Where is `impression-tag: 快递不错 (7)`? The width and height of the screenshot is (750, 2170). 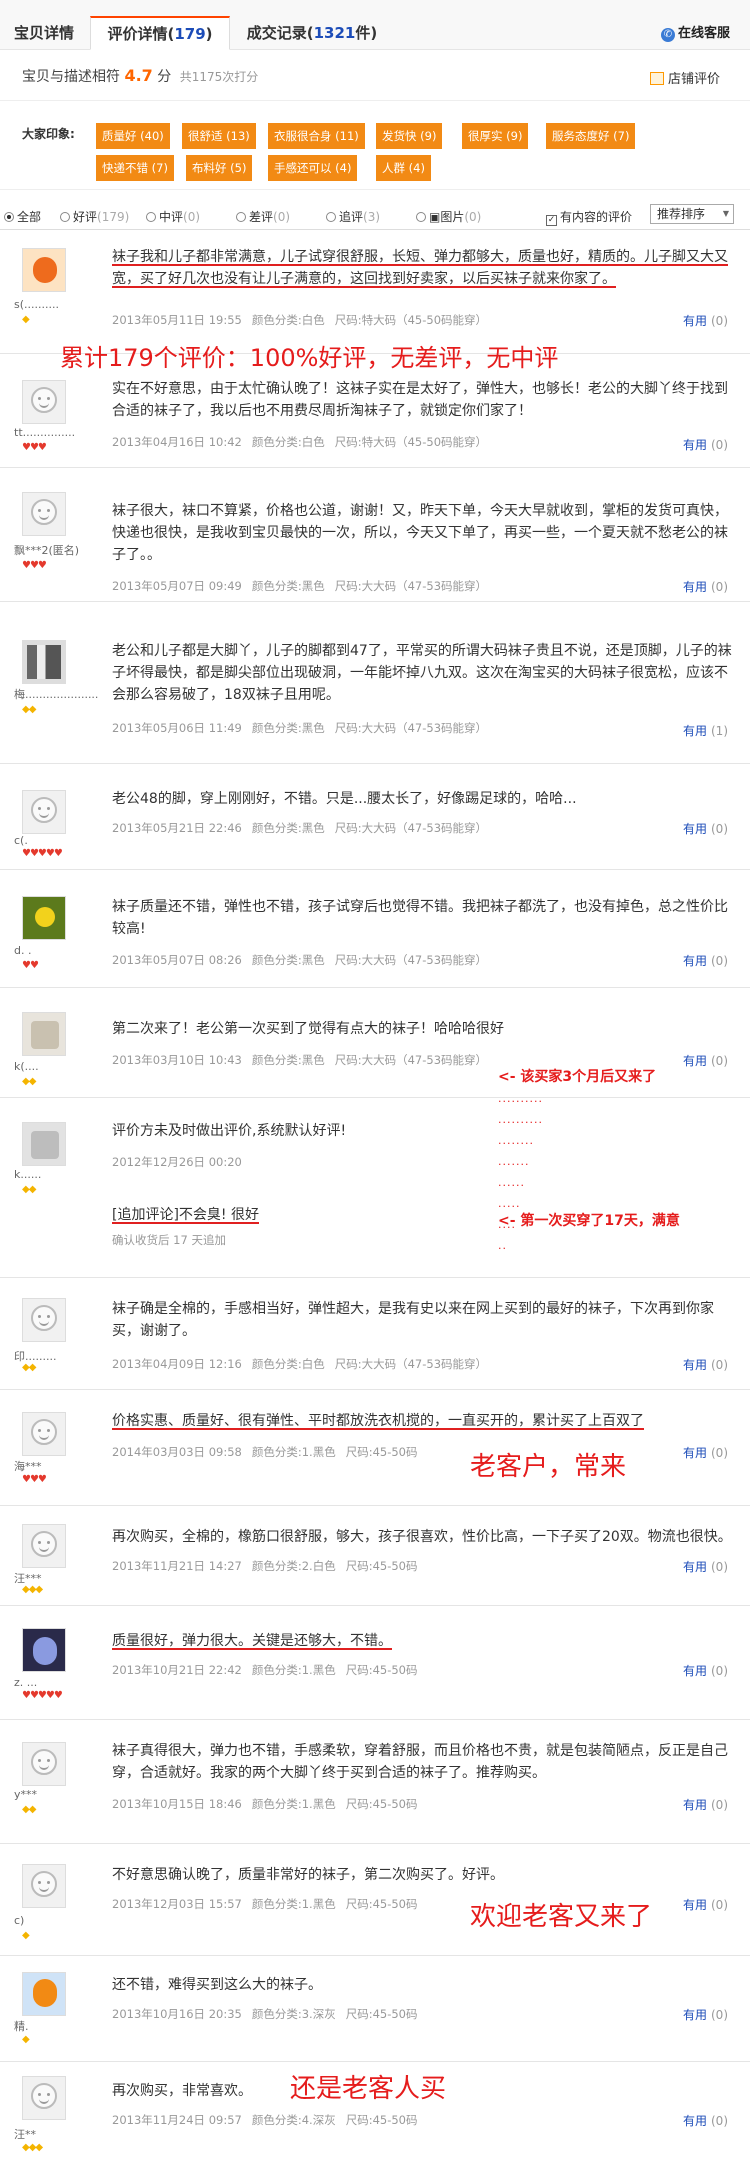 impression-tag: 快递不错 (7) is located at coordinates (135, 168).